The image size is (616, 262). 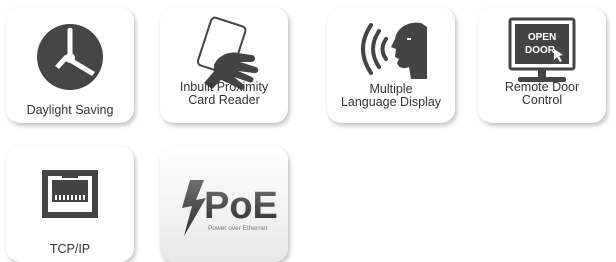 What do you see at coordinates (542, 37) in the screenshot?
I see `screen-text-line-1: OPEN` at bounding box center [542, 37].